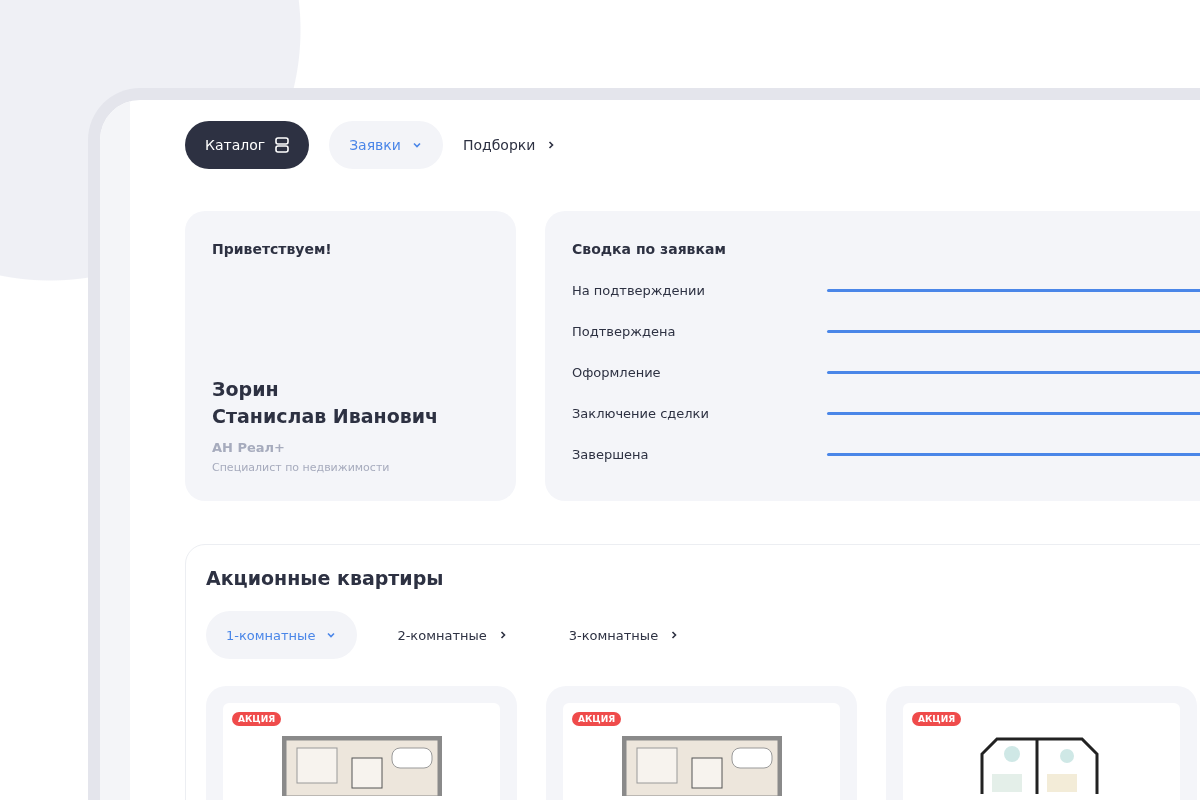 This screenshot has width=1200, height=800. I want to click on section-title: Акционные квартиры, so click(325, 578).